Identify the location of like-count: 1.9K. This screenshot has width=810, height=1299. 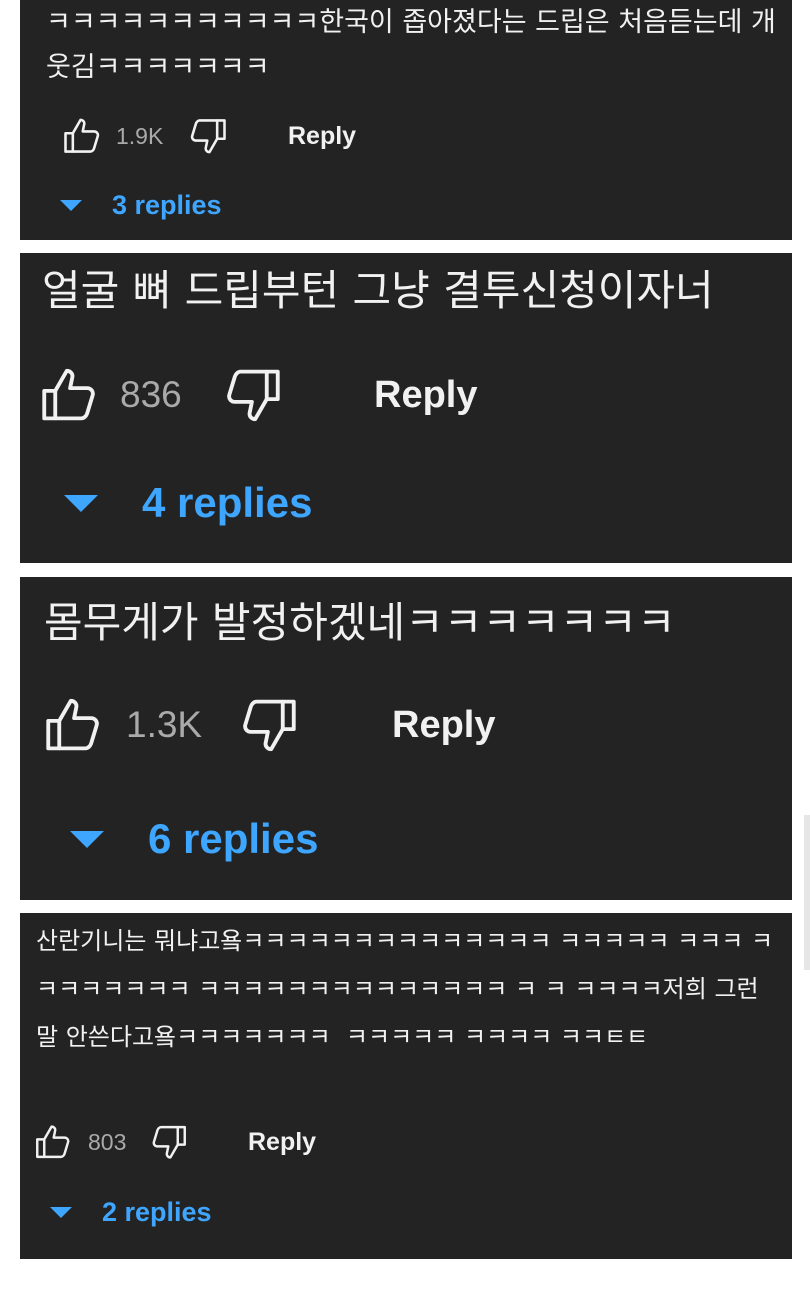
(140, 135).